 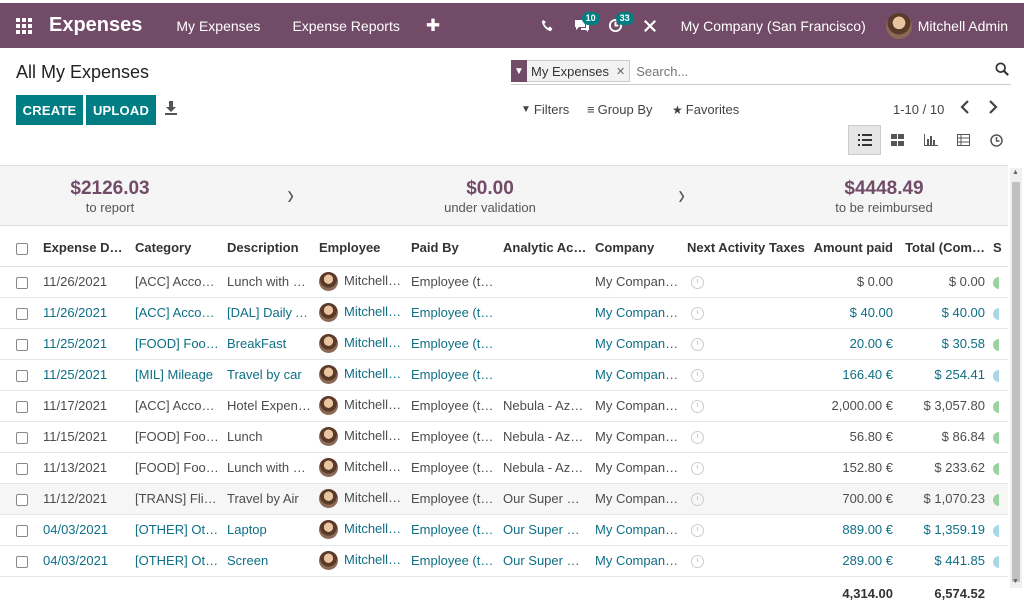 I want to click on filter-funnel-icon: ▼, so click(x=526, y=109).